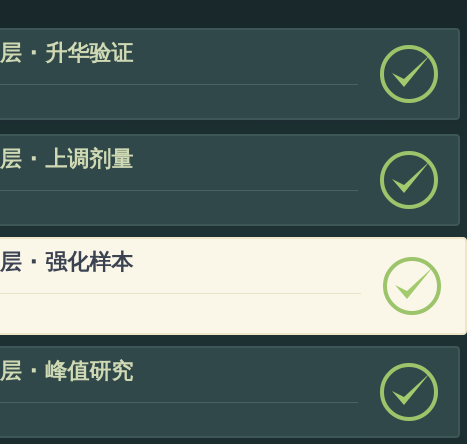  Describe the element at coordinates (67, 54) in the screenshot. I see `stage-title: 层 · 升华验证` at that location.